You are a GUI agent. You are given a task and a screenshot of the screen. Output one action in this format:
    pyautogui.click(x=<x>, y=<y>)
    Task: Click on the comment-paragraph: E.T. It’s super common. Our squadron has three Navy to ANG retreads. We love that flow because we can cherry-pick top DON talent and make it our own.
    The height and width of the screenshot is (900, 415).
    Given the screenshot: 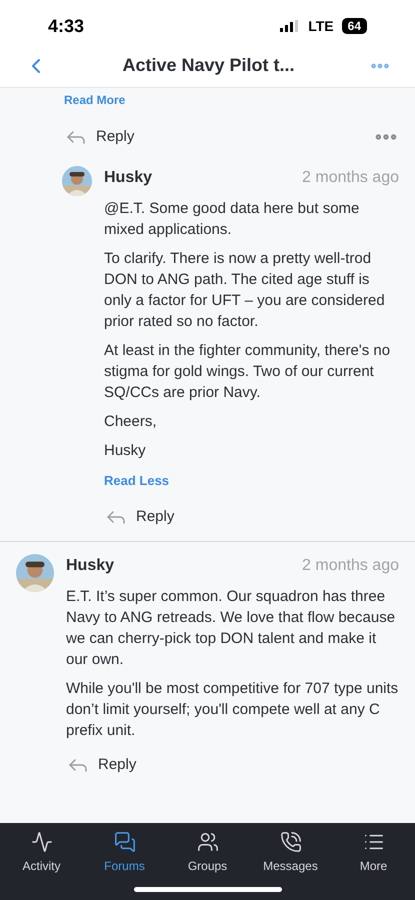 What is the action you would take?
    pyautogui.click(x=231, y=628)
    